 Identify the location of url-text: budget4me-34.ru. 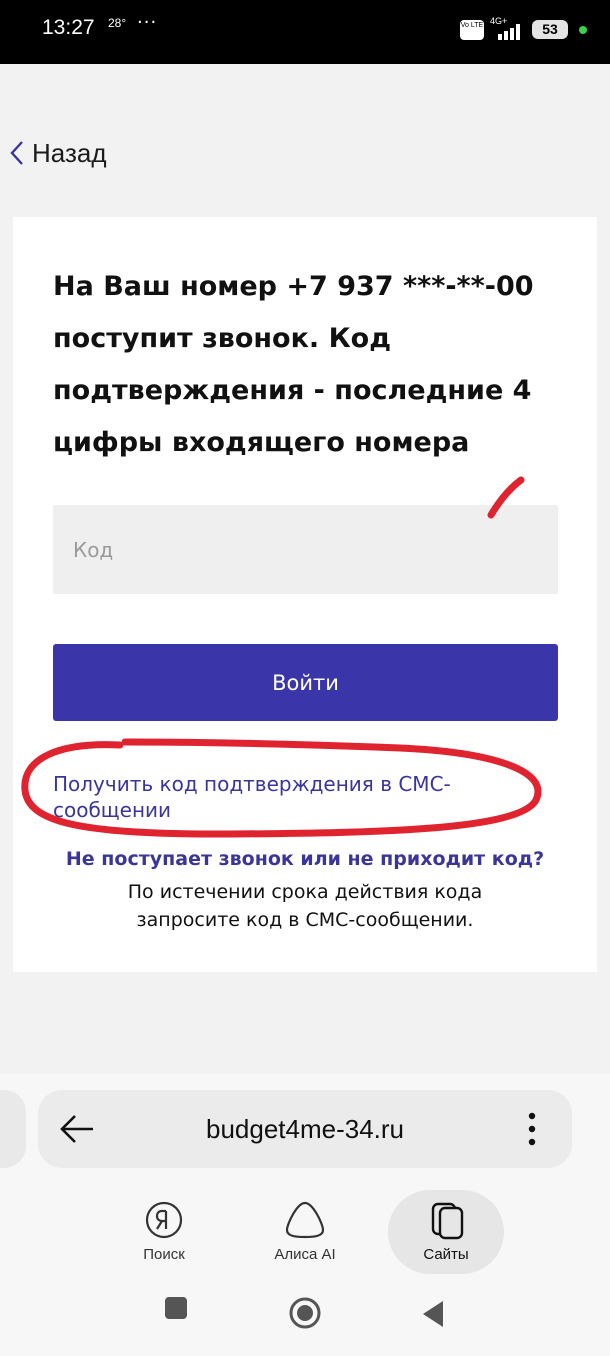
(305, 1129).